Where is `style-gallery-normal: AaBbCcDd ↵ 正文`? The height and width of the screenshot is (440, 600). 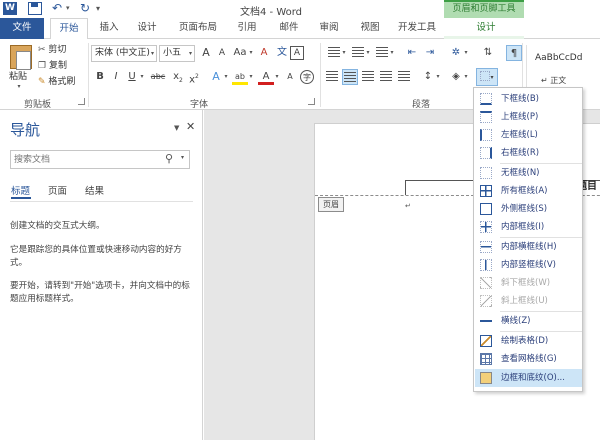
style-gallery-normal: AaBbCcDd ↵ 正文 is located at coordinates (563, 68).